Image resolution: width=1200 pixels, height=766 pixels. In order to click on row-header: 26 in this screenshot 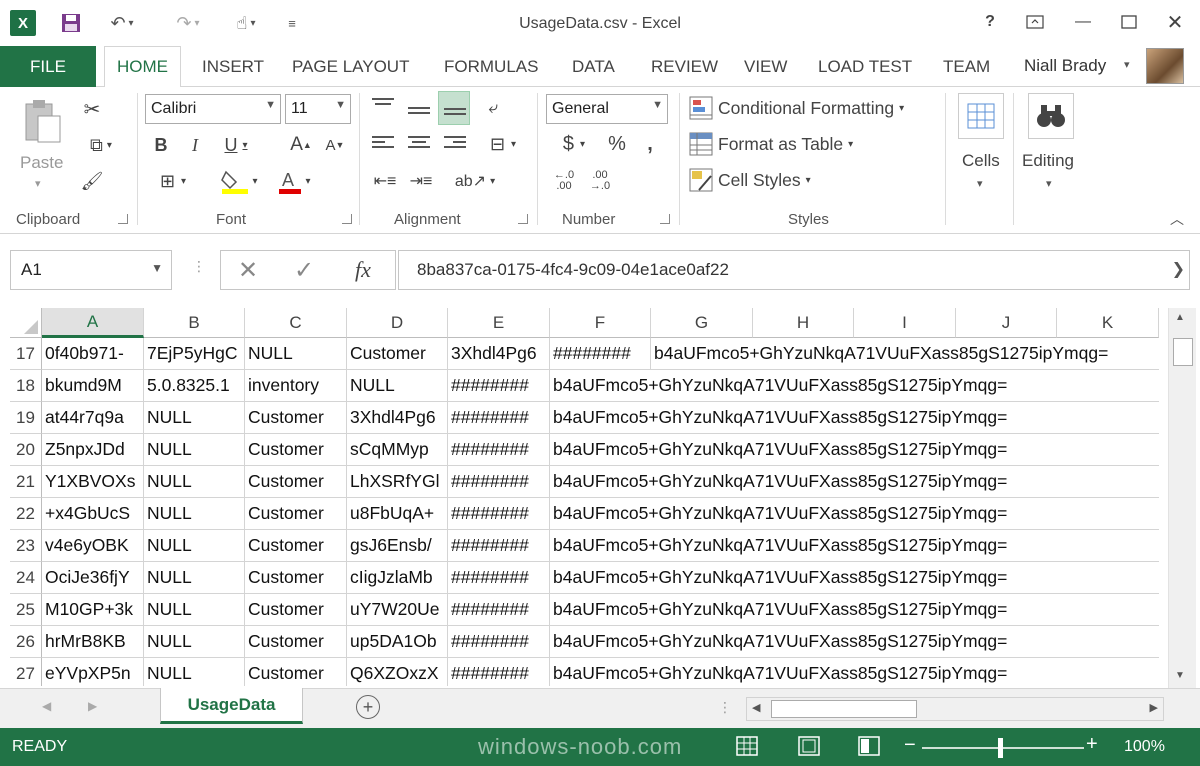, I will do `click(26, 642)`.